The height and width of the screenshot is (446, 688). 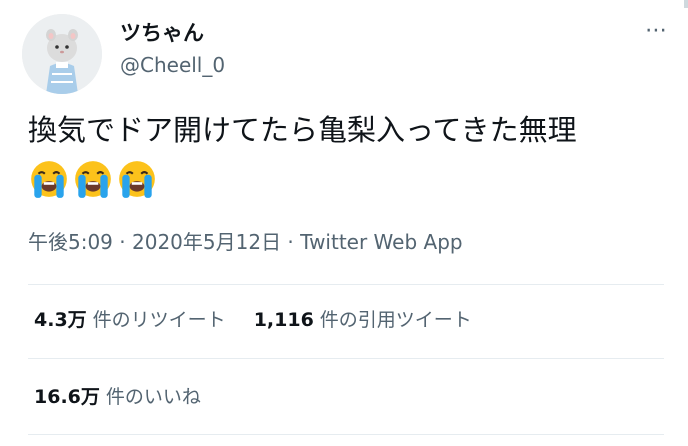 I want to click on user-handle: @Cheell_0, so click(x=172, y=65).